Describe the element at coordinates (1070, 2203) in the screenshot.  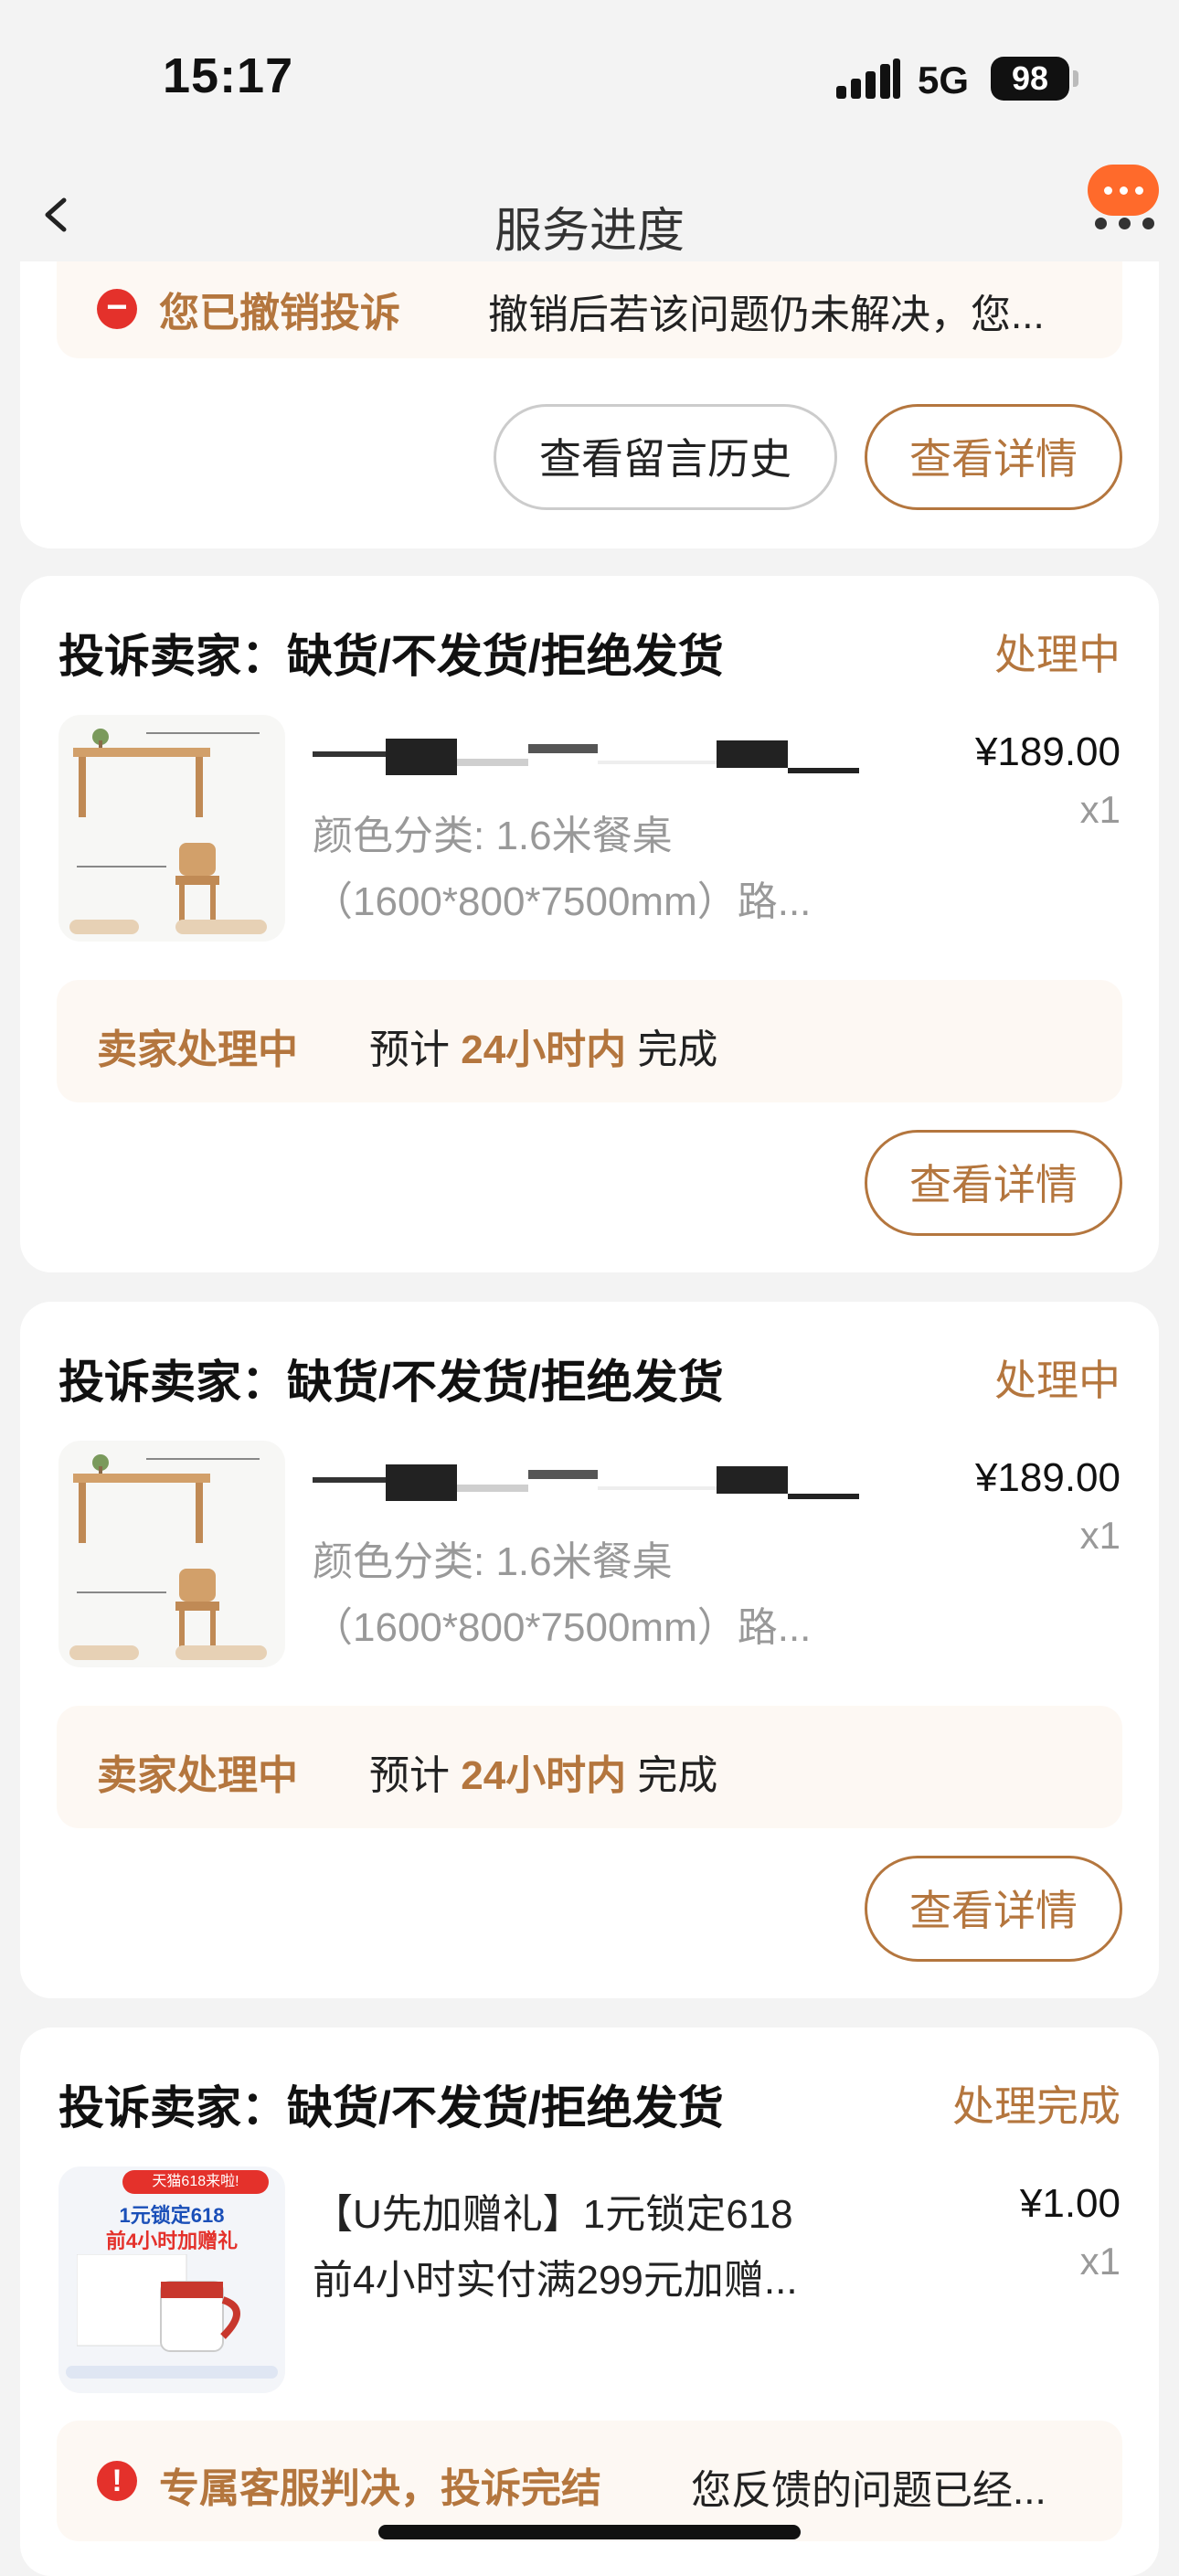
I see `product-price: ¥1.00` at that location.